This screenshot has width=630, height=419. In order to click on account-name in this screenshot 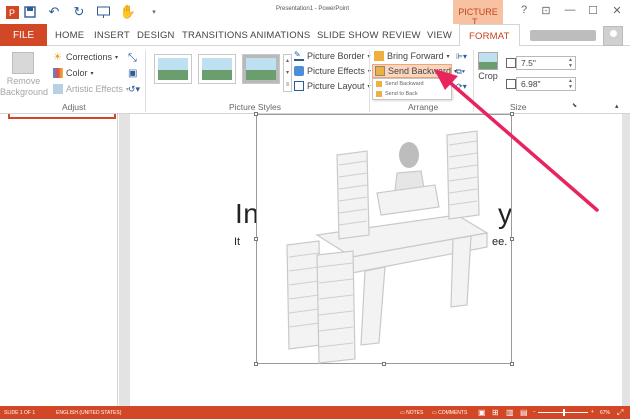, I will do `click(563, 35)`.